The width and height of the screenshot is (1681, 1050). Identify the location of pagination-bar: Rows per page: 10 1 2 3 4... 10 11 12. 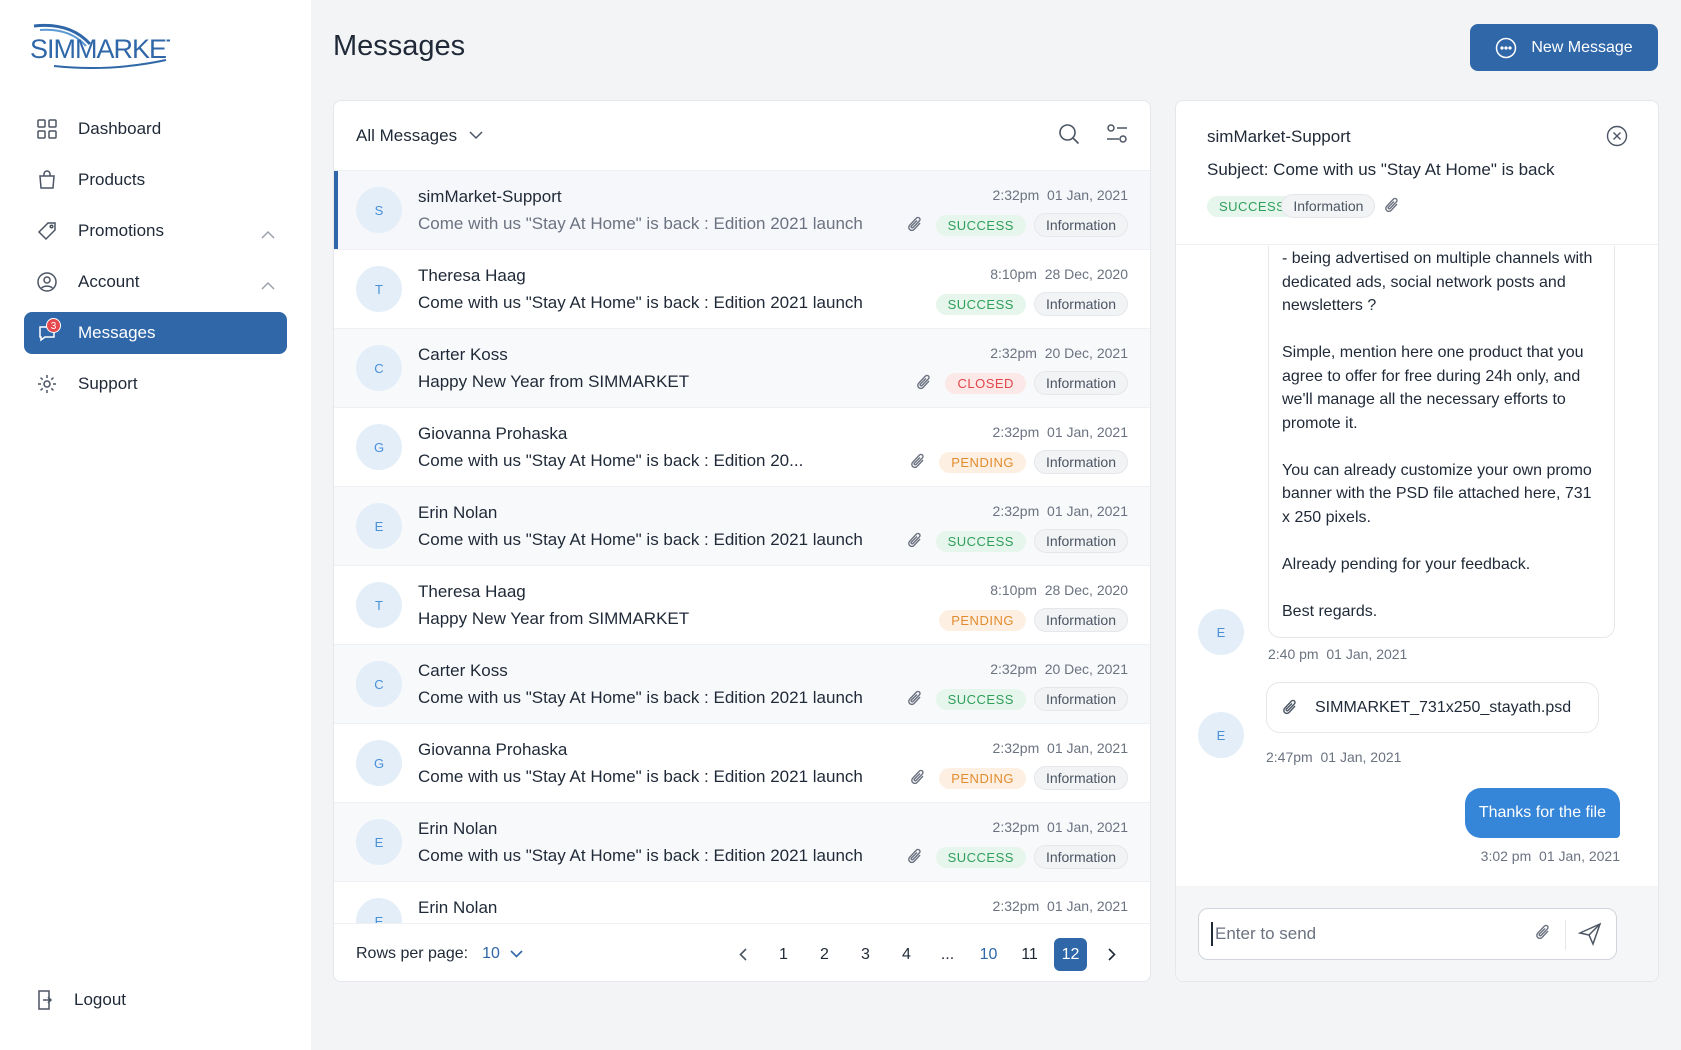
(742, 952).